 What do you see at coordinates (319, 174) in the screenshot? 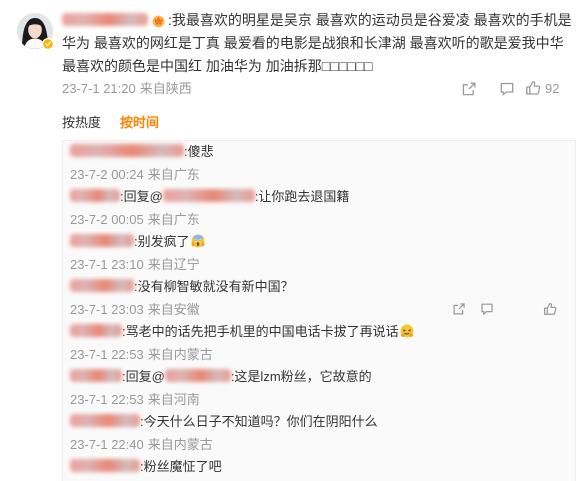
I see `reply-meta: 23-7-2 00:24 来自广东` at bounding box center [319, 174].